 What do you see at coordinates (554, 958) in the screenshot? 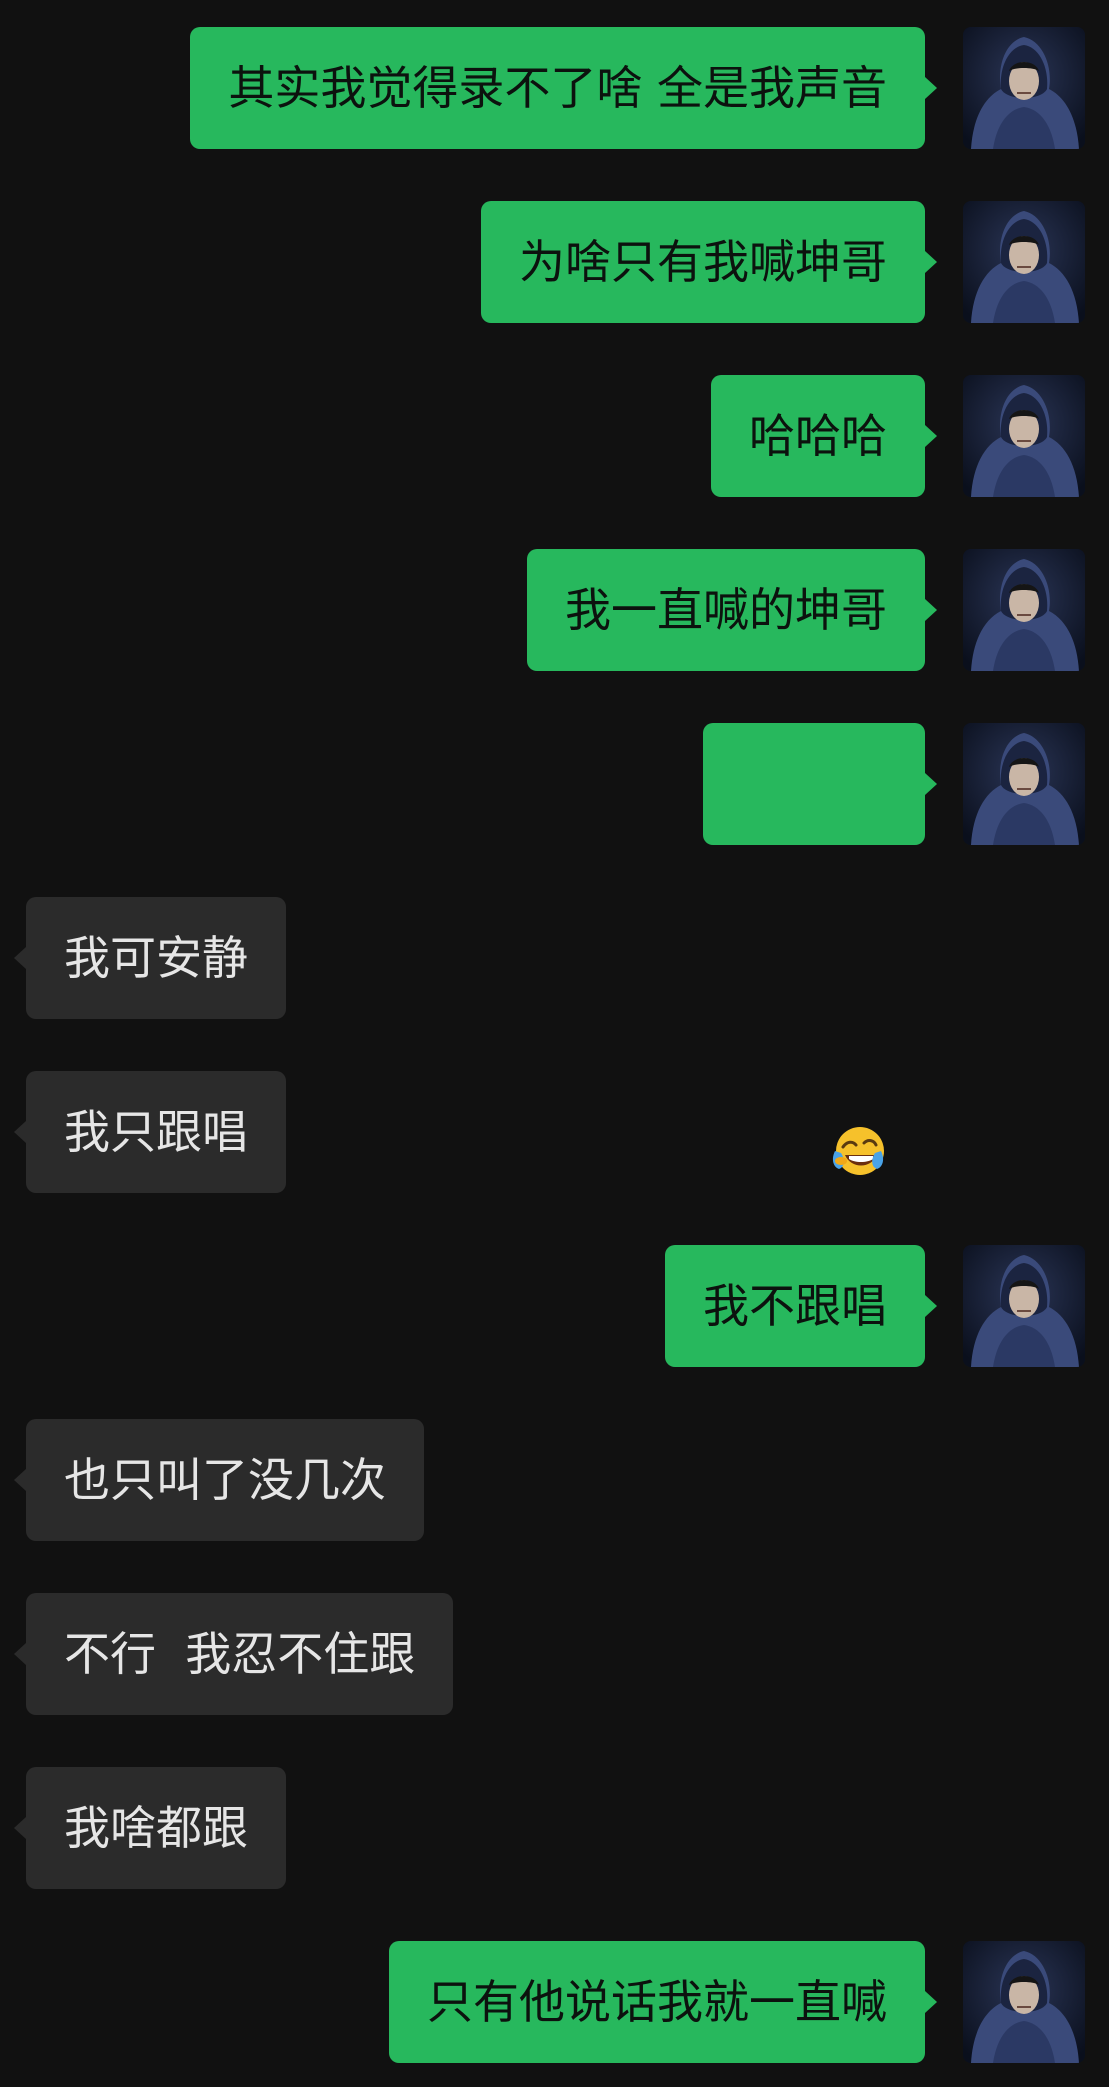
I see `incoming-message: 我可安静` at bounding box center [554, 958].